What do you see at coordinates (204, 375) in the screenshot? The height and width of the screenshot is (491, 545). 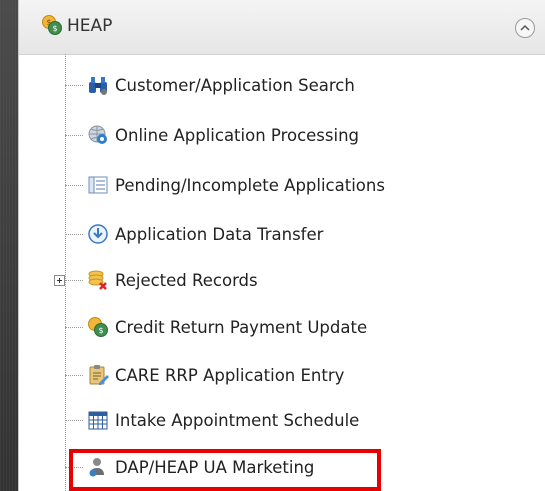 I see `menu-item-care-rrp-application-entry: CARE RRP Application Entry` at bounding box center [204, 375].